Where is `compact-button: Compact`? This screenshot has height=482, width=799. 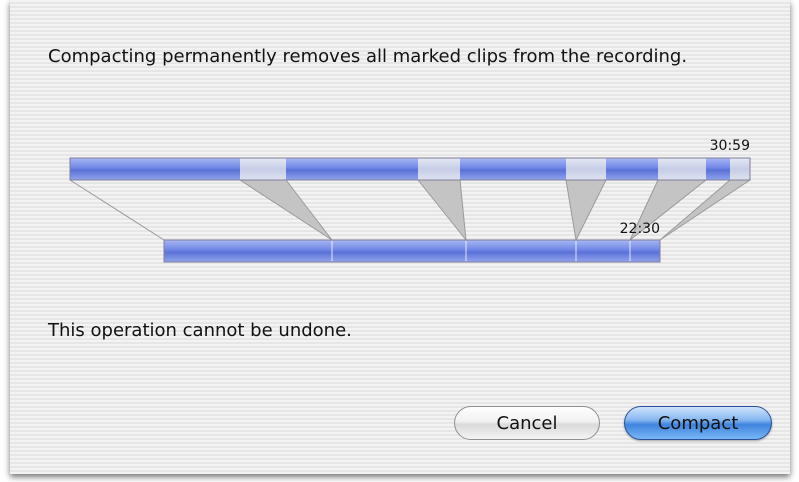
compact-button: Compact is located at coordinates (698, 423).